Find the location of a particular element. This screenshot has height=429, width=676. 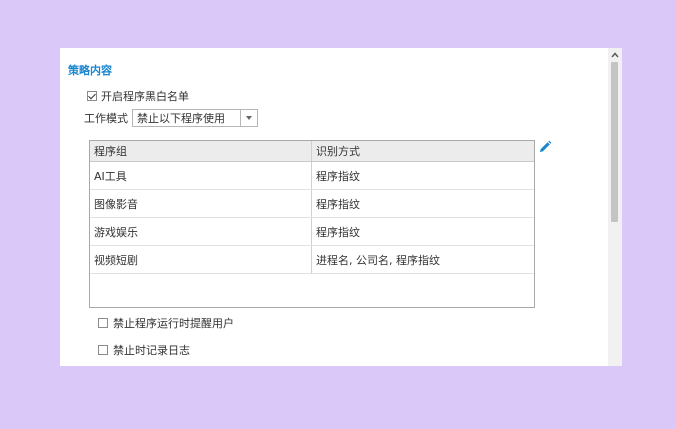

notify-user-checkbox is located at coordinates (103, 323).